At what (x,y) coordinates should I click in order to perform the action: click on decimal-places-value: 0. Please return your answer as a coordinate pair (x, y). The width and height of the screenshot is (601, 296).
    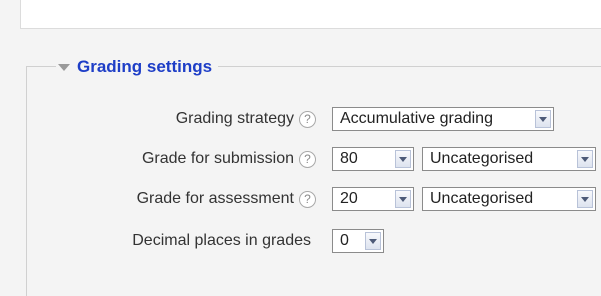
    Looking at the image, I should click on (344, 240).